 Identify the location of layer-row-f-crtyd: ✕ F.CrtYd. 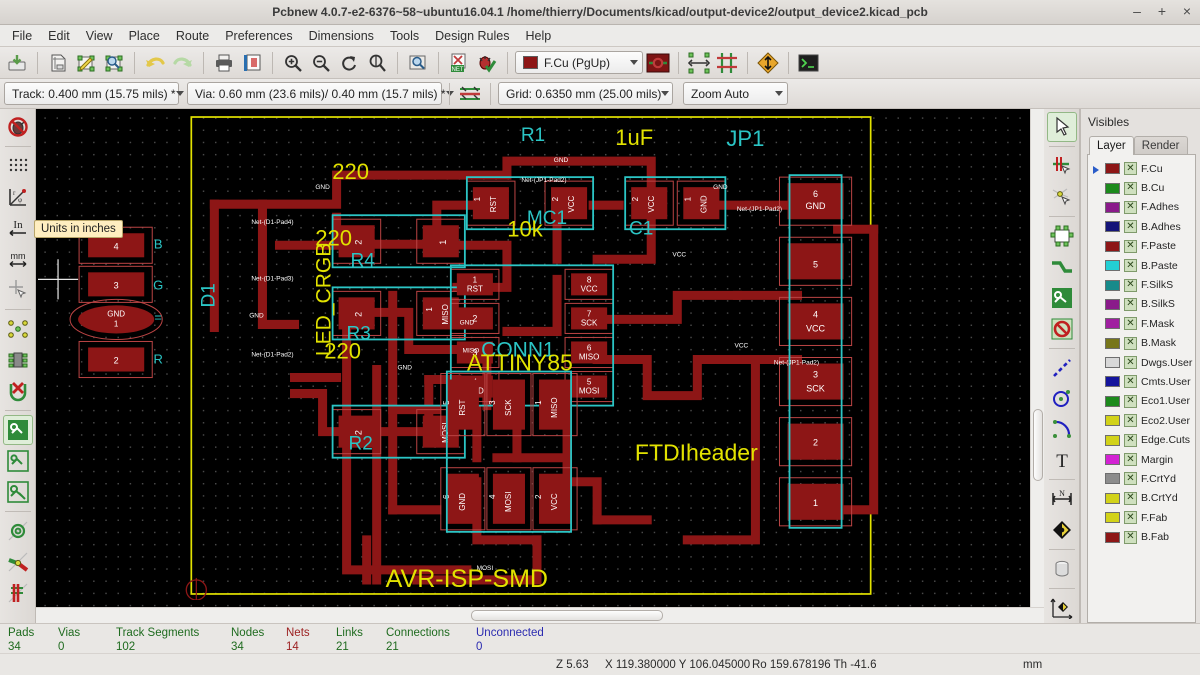
(1142, 478).